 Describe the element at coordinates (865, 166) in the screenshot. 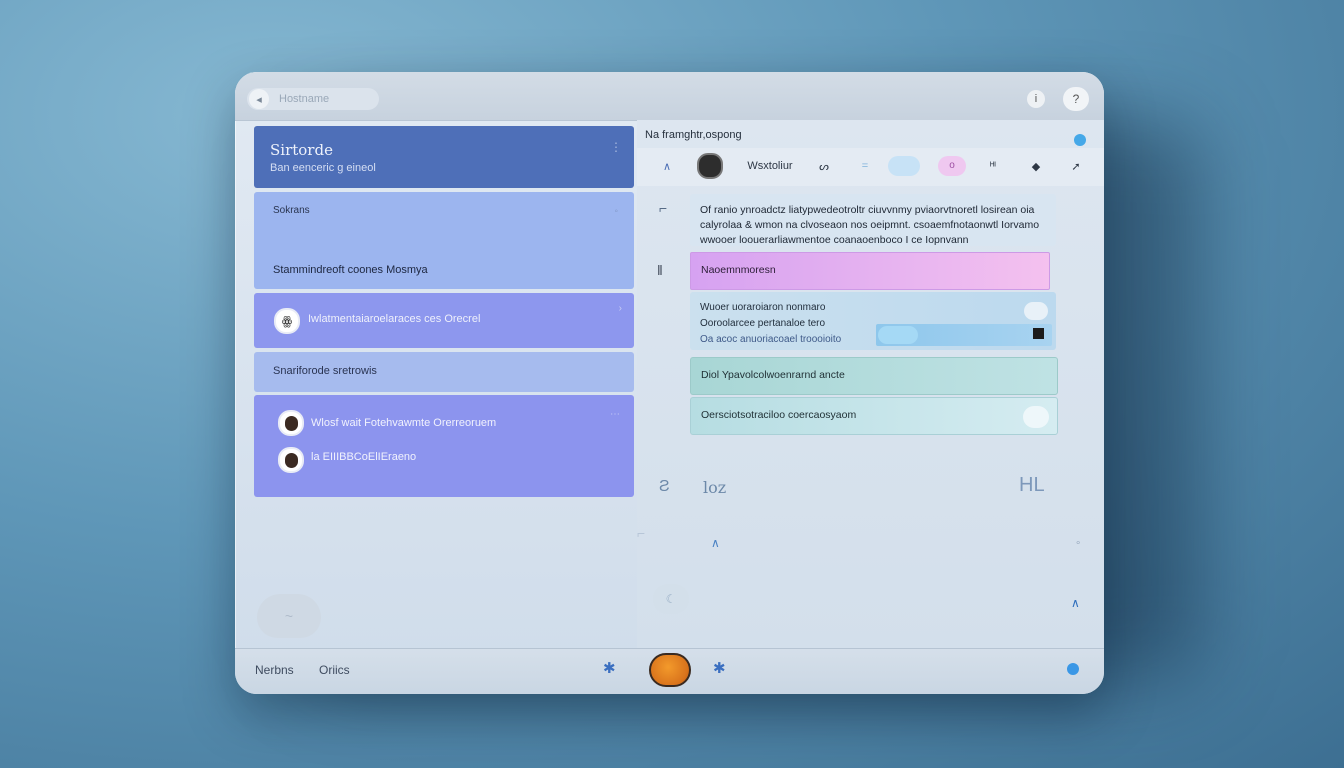

I see `equals-icon: =` at that location.